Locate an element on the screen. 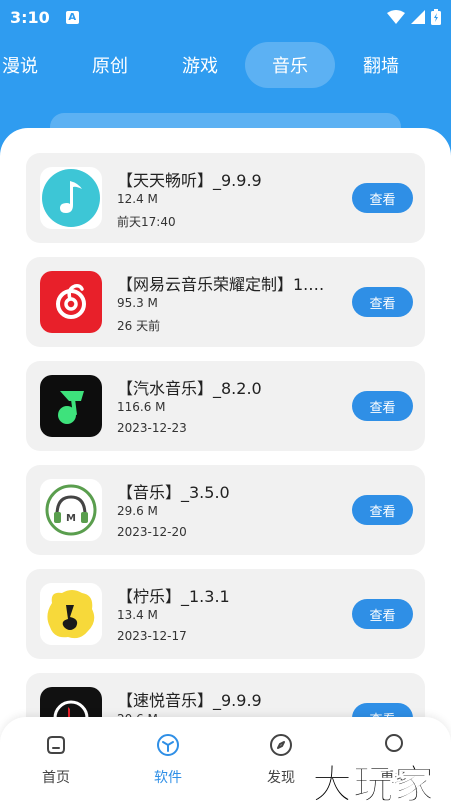 This screenshot has width=451, height=803. tab-fanqiang: 翻墙 is located at coordinates (381, 65).